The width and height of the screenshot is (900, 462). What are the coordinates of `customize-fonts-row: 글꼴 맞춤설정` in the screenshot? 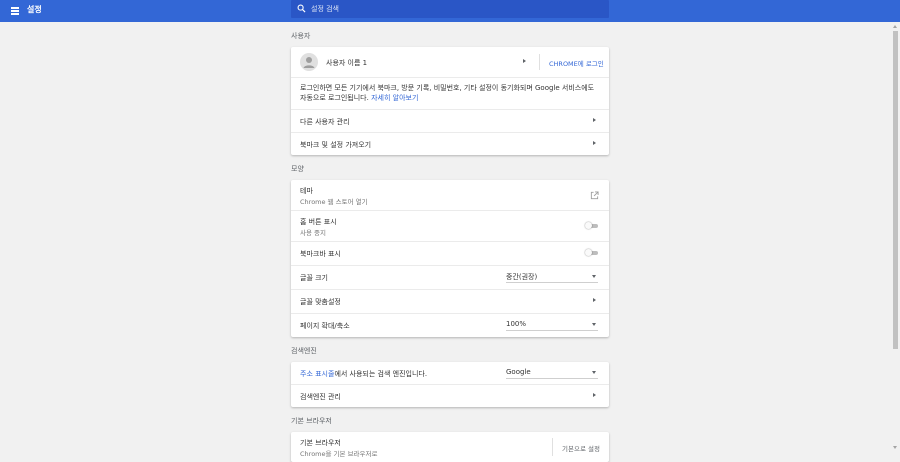 It's located at (450, 301).